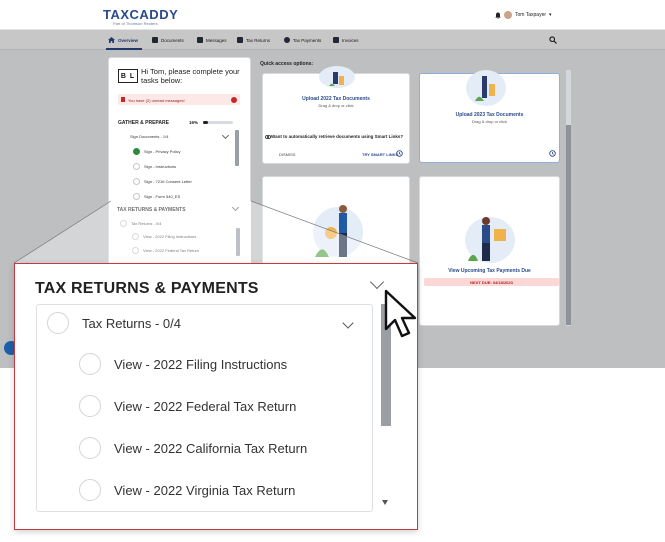 The width and height of the screenshot is (665, 542). Describe the element at coordinates (164, 236) in the screenshot. I see `returns-item-small: View - 2022 Filing Instructions` at that location.